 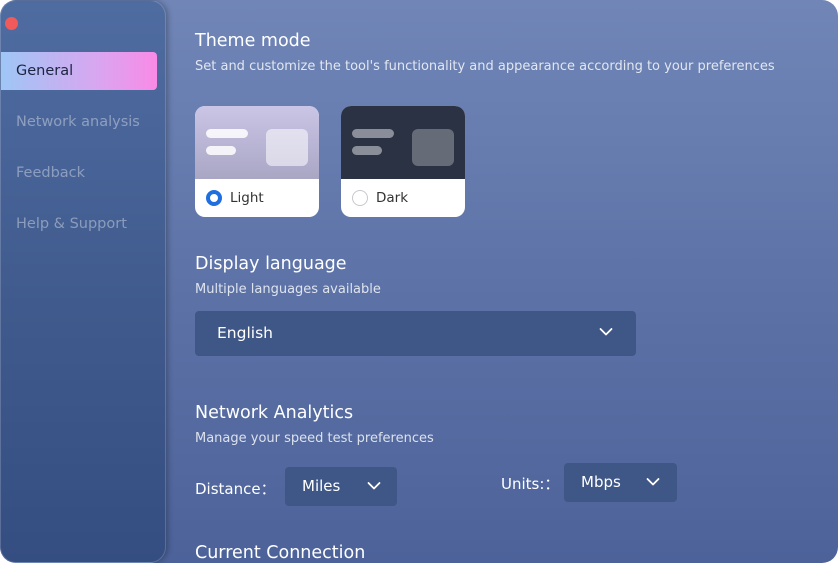 I want to click on distance-select: Miles, so click(x=341, y=486).